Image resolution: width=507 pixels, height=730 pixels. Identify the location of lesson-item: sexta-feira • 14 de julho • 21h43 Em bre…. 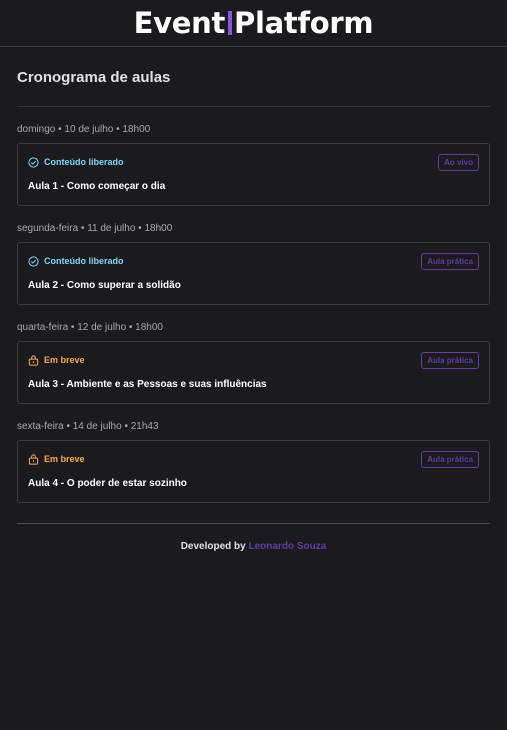
(253, 462).